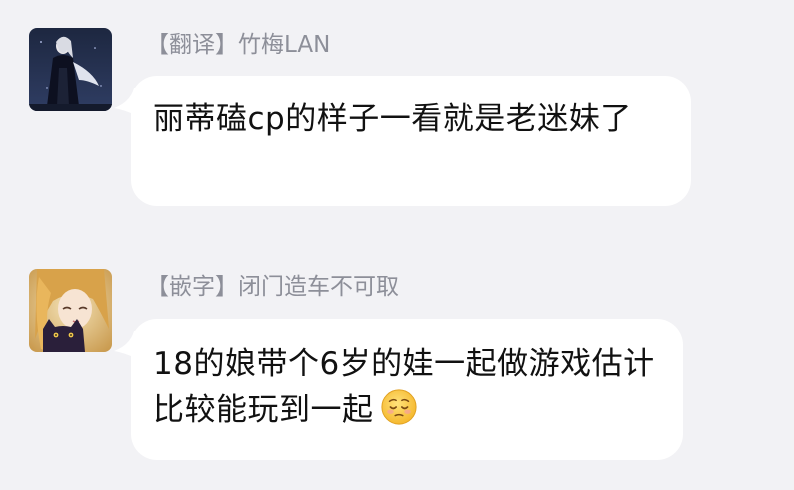 The height and width of the screenshot is (490, 794). I want to click on anime-character-dark-avatar-icon, so click(70, 69).